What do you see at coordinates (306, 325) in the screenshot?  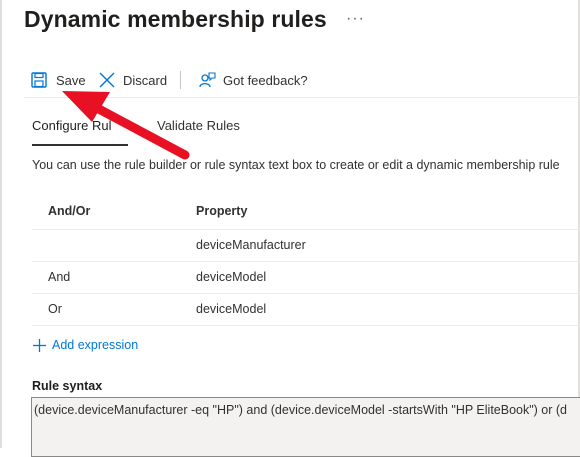 I see `table-bottom-border` at bounding box center [306, 325].